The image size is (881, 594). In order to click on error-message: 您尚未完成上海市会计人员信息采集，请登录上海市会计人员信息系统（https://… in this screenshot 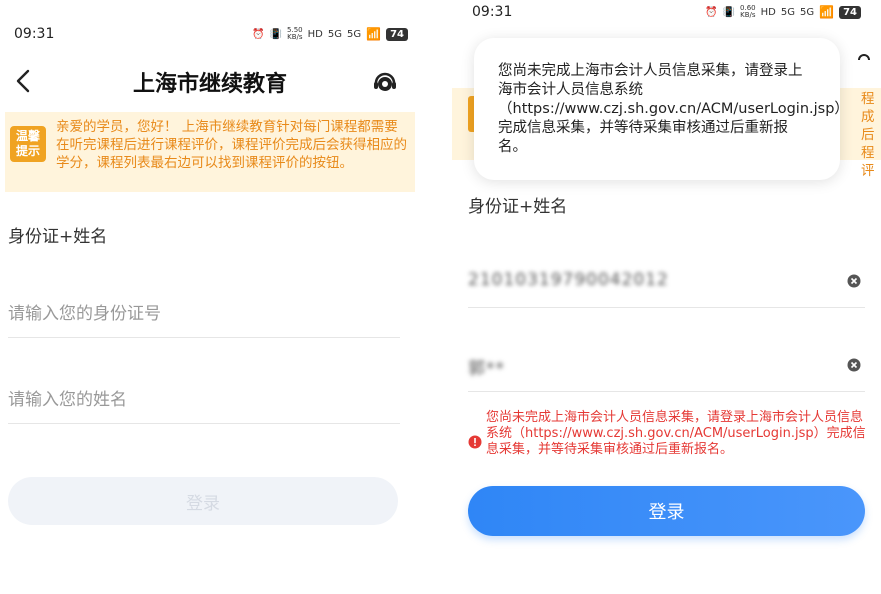, I will do `click(667, 434)`.